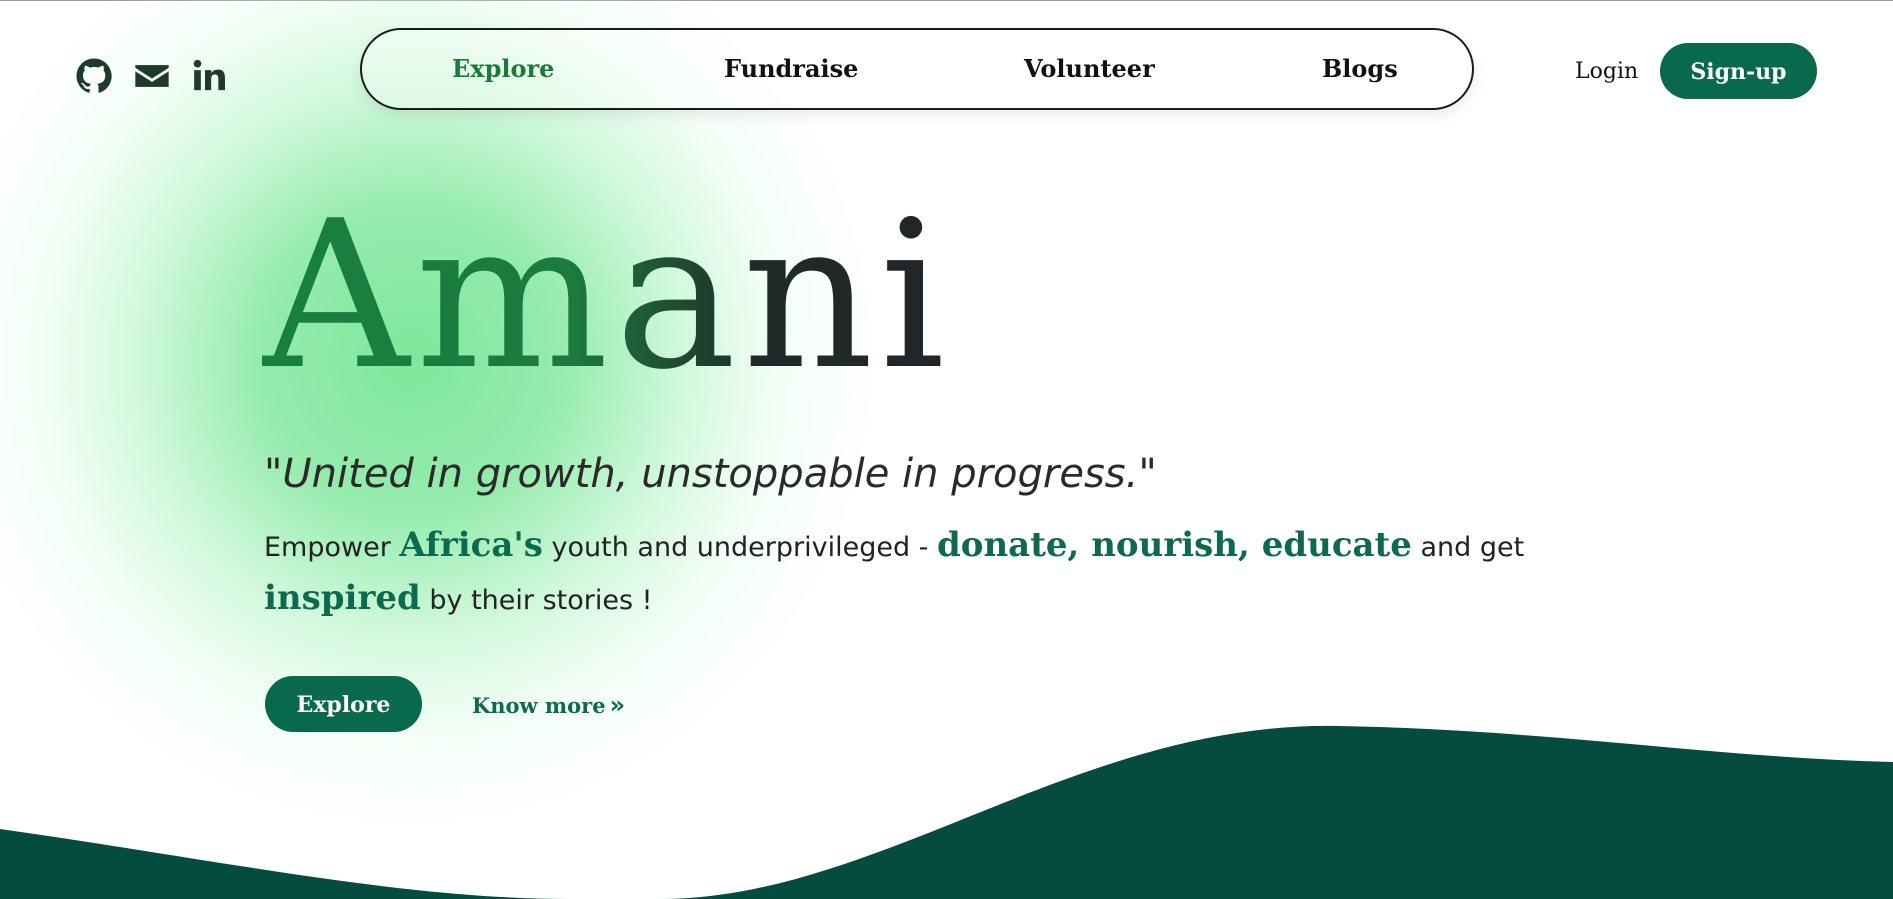 The height and width of the screenshot is (899, 1893). I want to click on nav-item-explore: Explore, so click(503, 69).